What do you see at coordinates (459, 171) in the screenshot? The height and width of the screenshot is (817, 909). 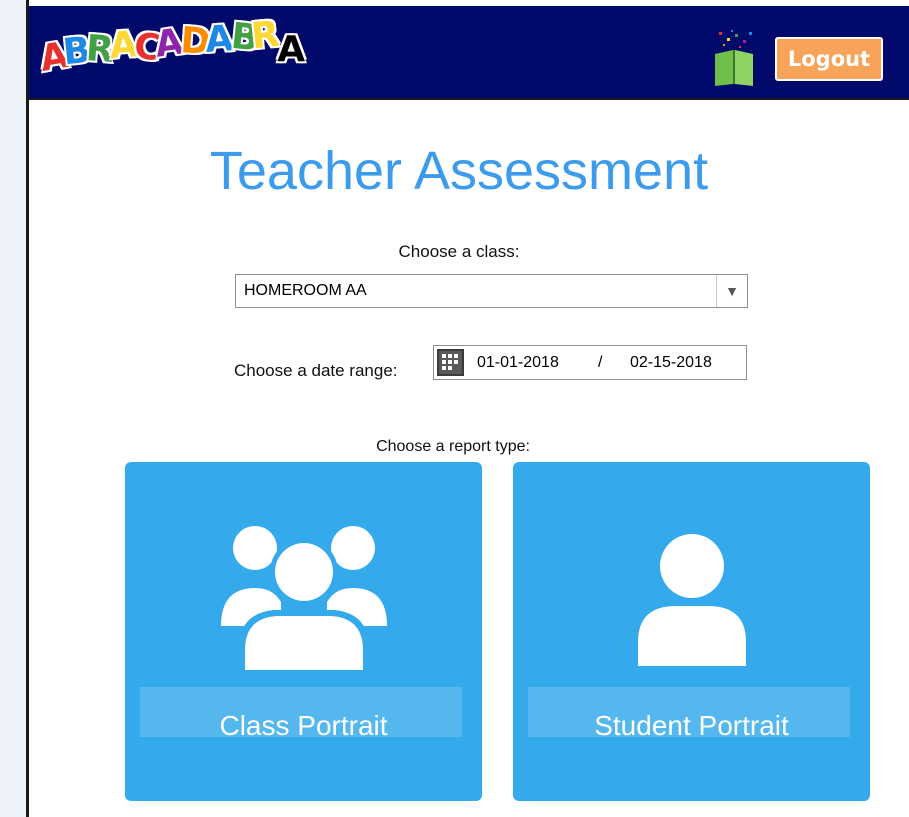 I see `page-title: Teacher Assessment` at bounding box center [459, 171].